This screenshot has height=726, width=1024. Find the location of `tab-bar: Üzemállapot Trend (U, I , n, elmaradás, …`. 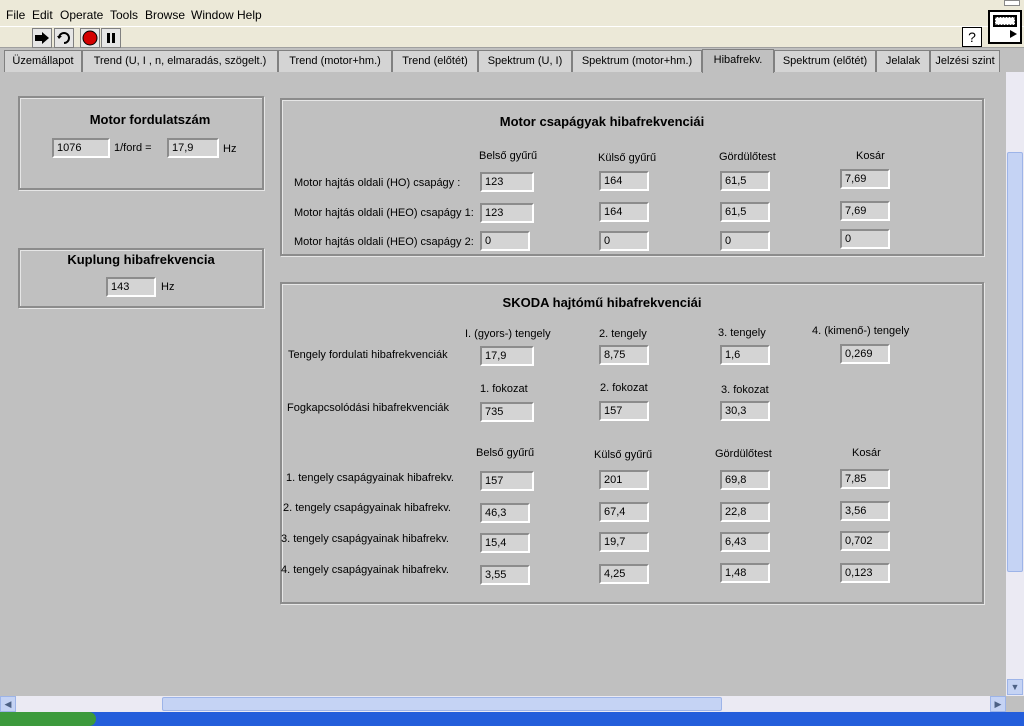

tab-bar: Üzemállapot Trend (U, I , n, elmaradás, … is located at coordinates (503, 61).